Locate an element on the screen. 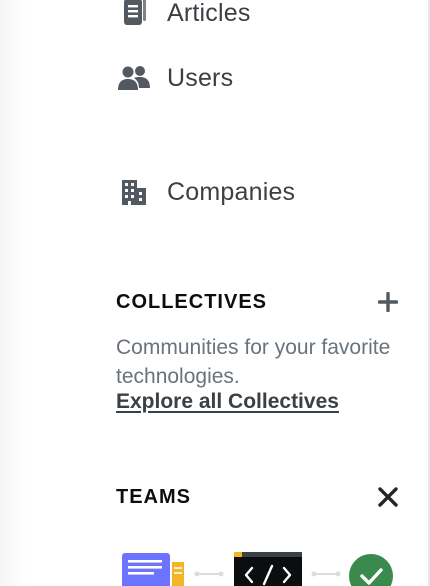  teams-illustration is located at coordinates (257, 569).